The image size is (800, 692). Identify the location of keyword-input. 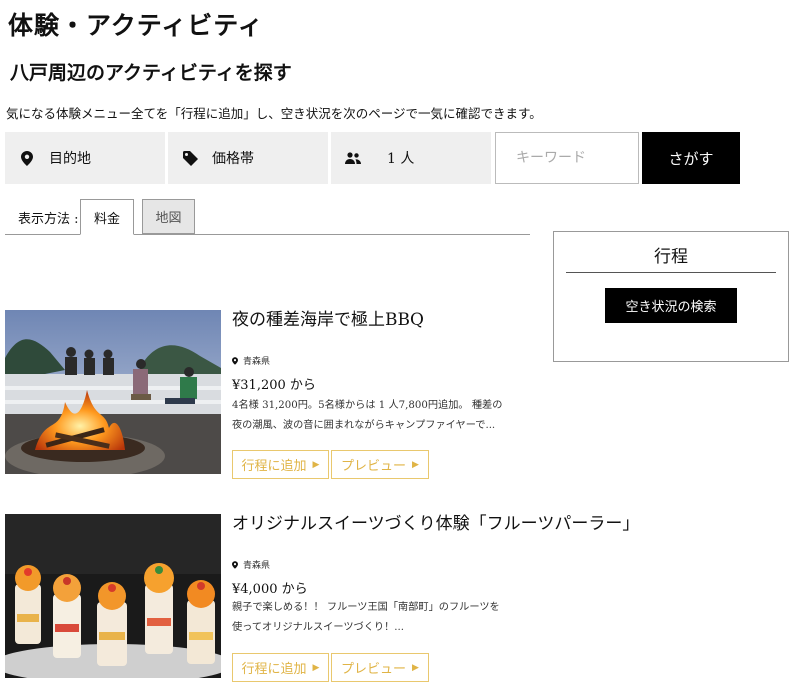
(567, 158).